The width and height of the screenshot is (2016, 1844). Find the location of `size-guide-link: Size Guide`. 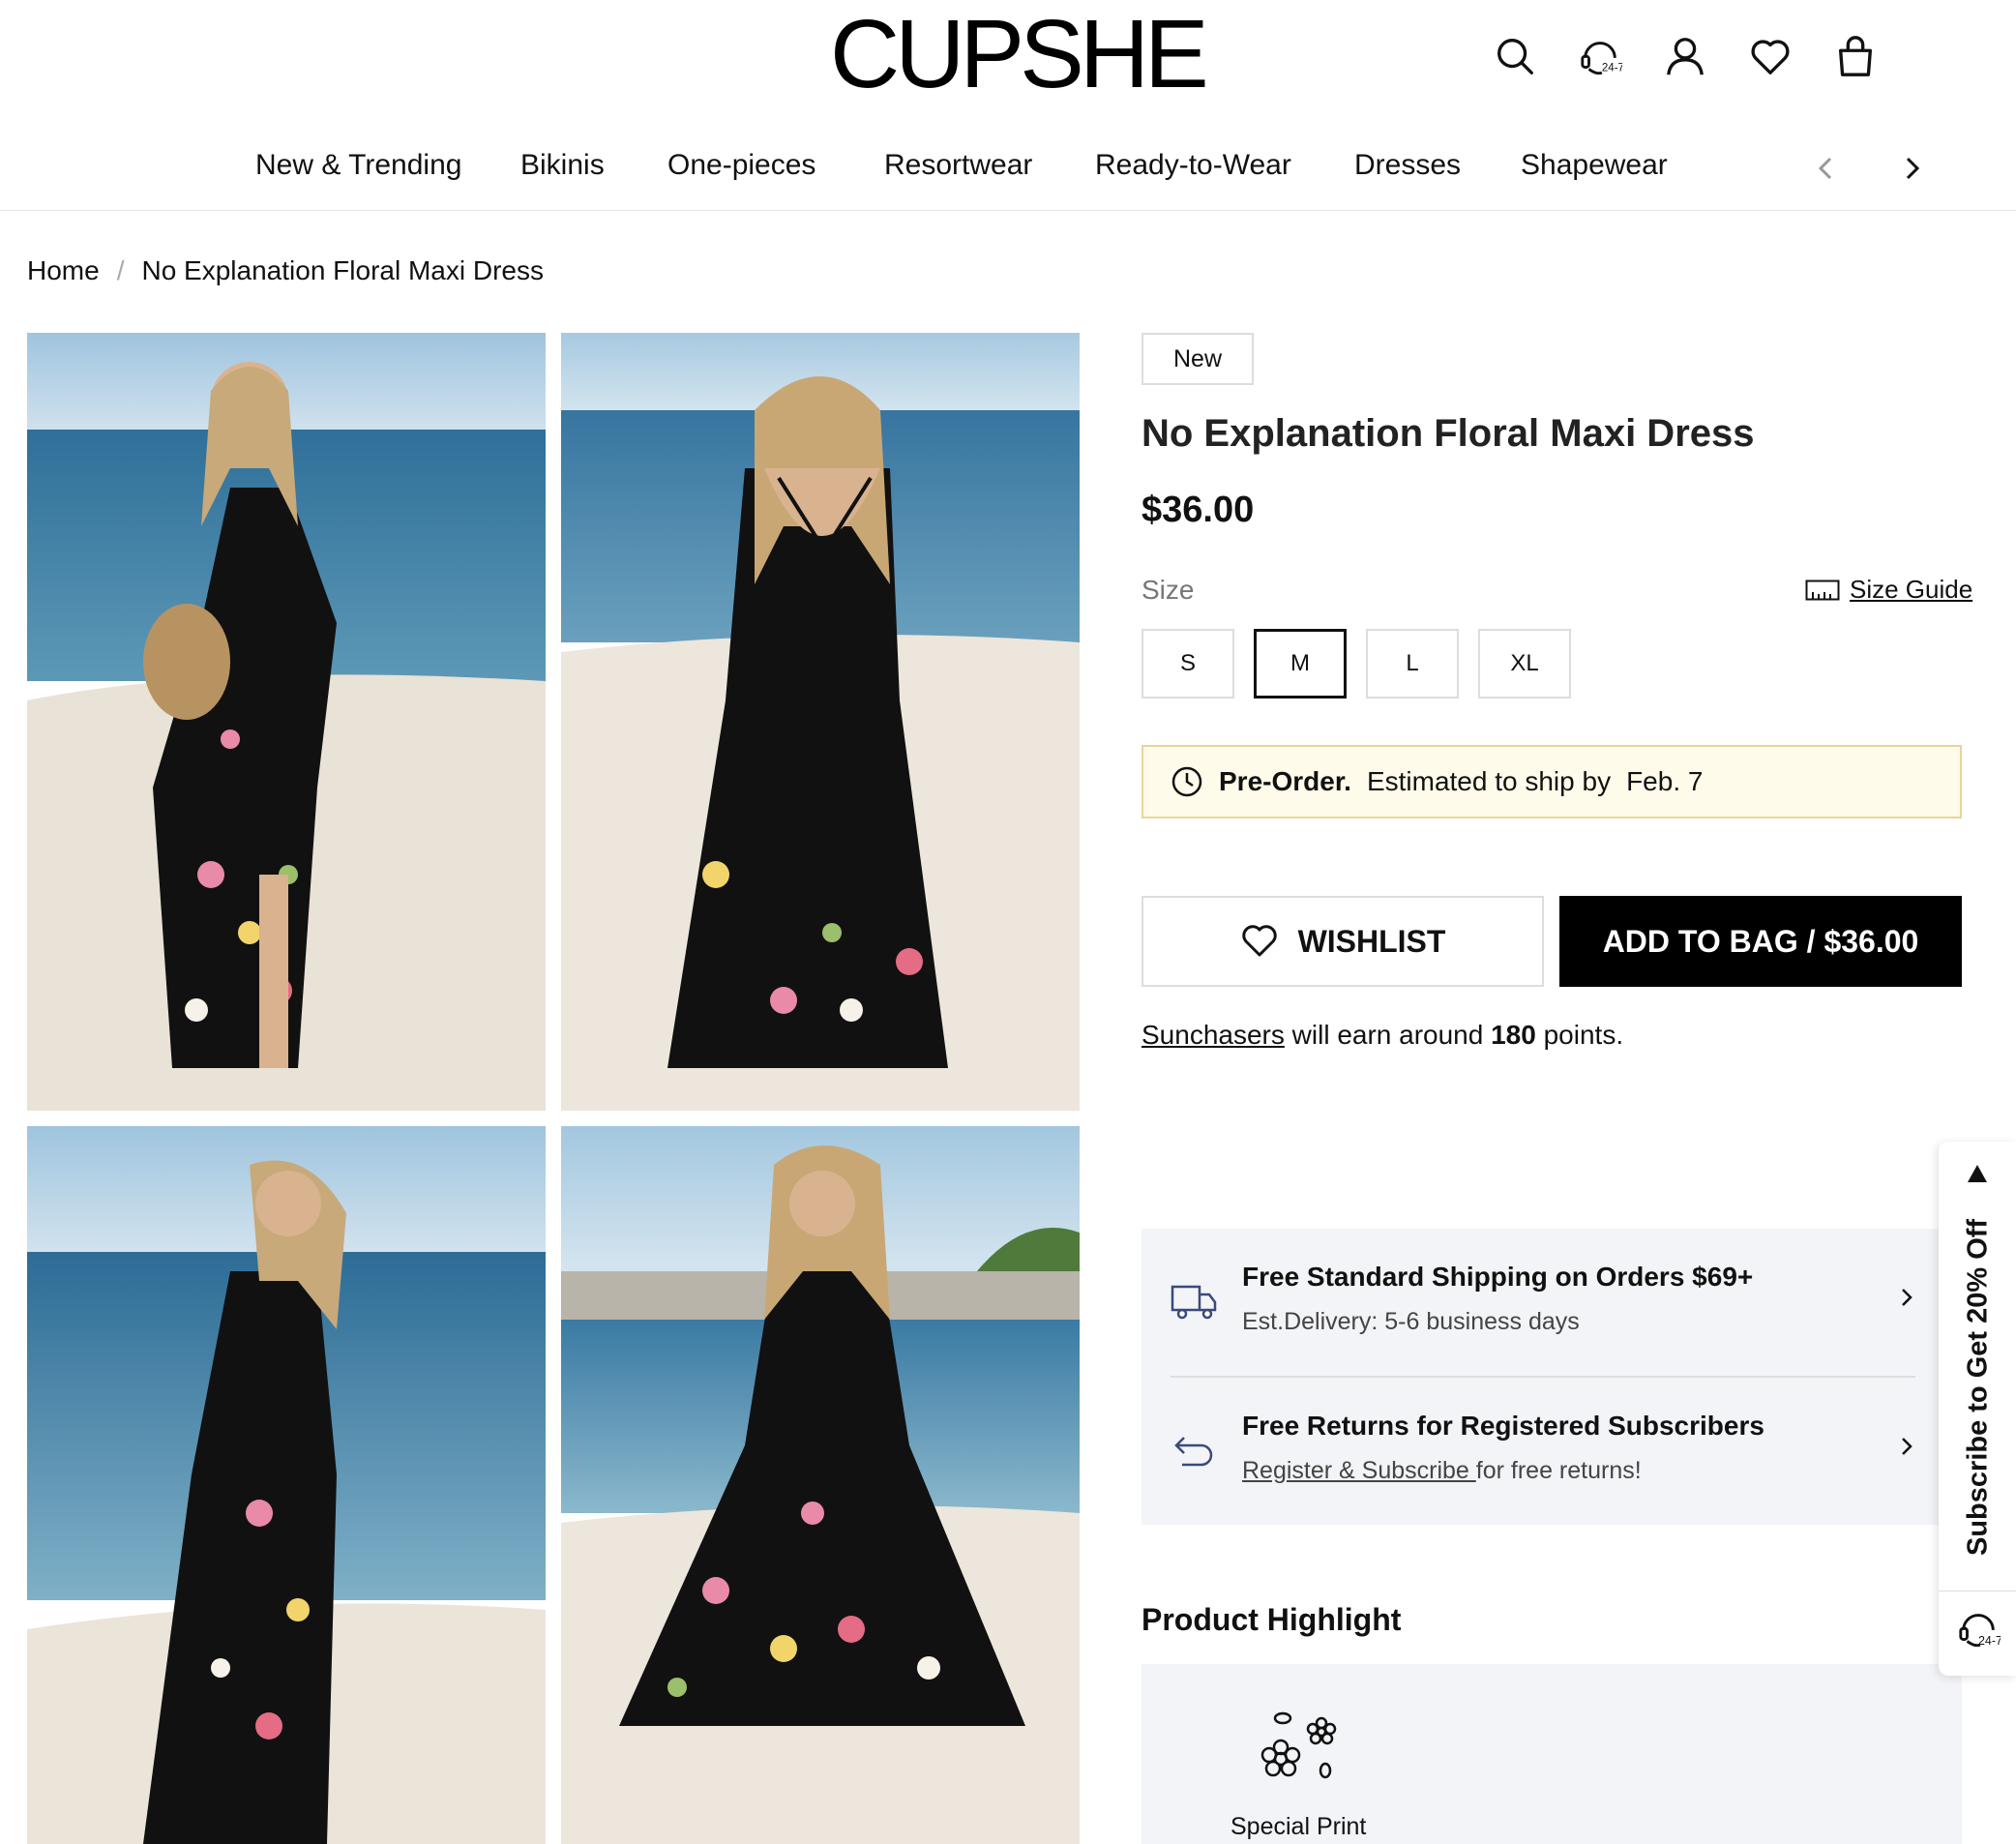

size-guide-link: Size Guide is located at coordinates (1889, 590).